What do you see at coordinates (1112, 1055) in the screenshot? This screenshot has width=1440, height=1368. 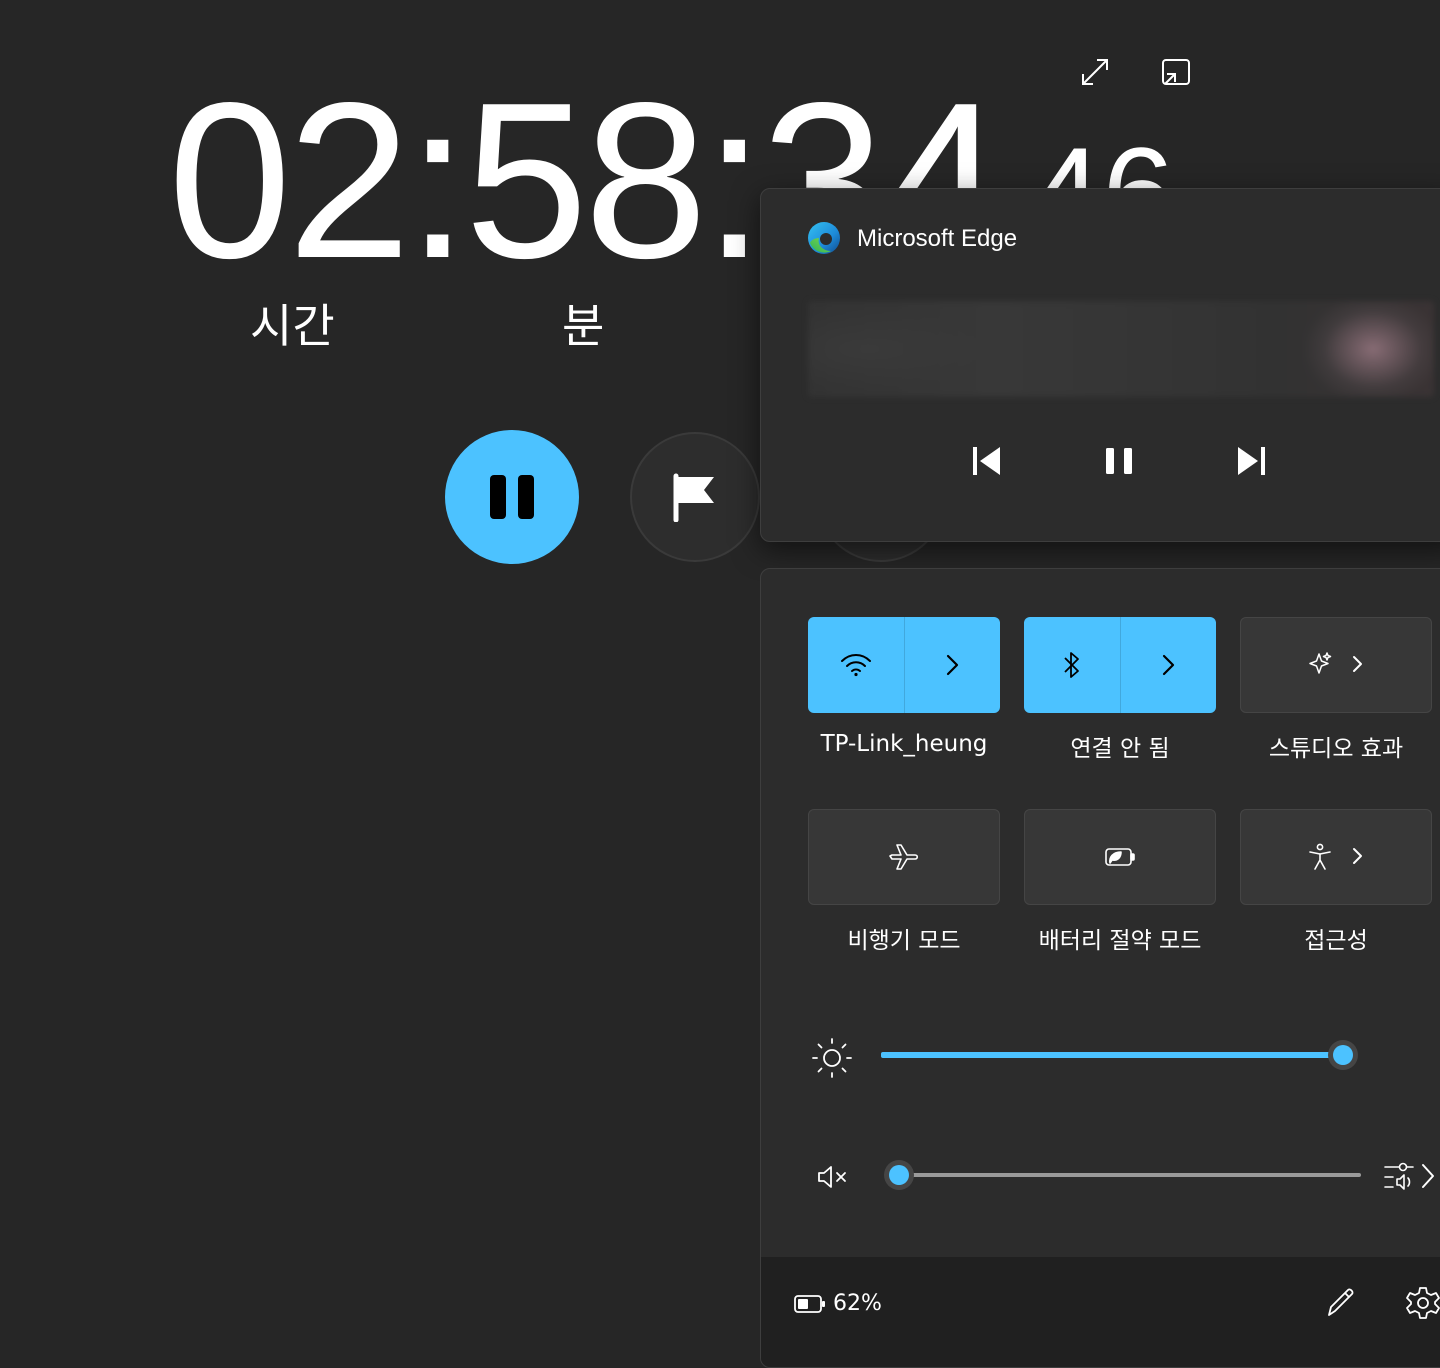 I see `brightness-fill` at bounding box center [1112, 1055].